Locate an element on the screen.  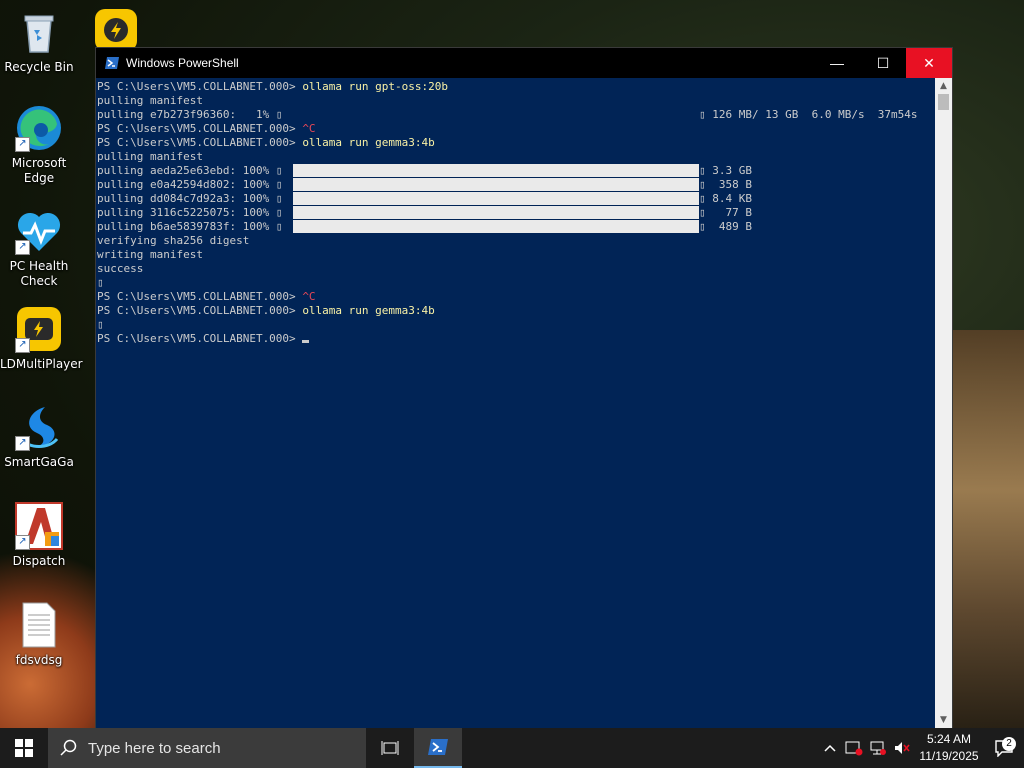
desktop-icon-fdsvdsg: fdsvdsg is located at coordinates (39, 634).